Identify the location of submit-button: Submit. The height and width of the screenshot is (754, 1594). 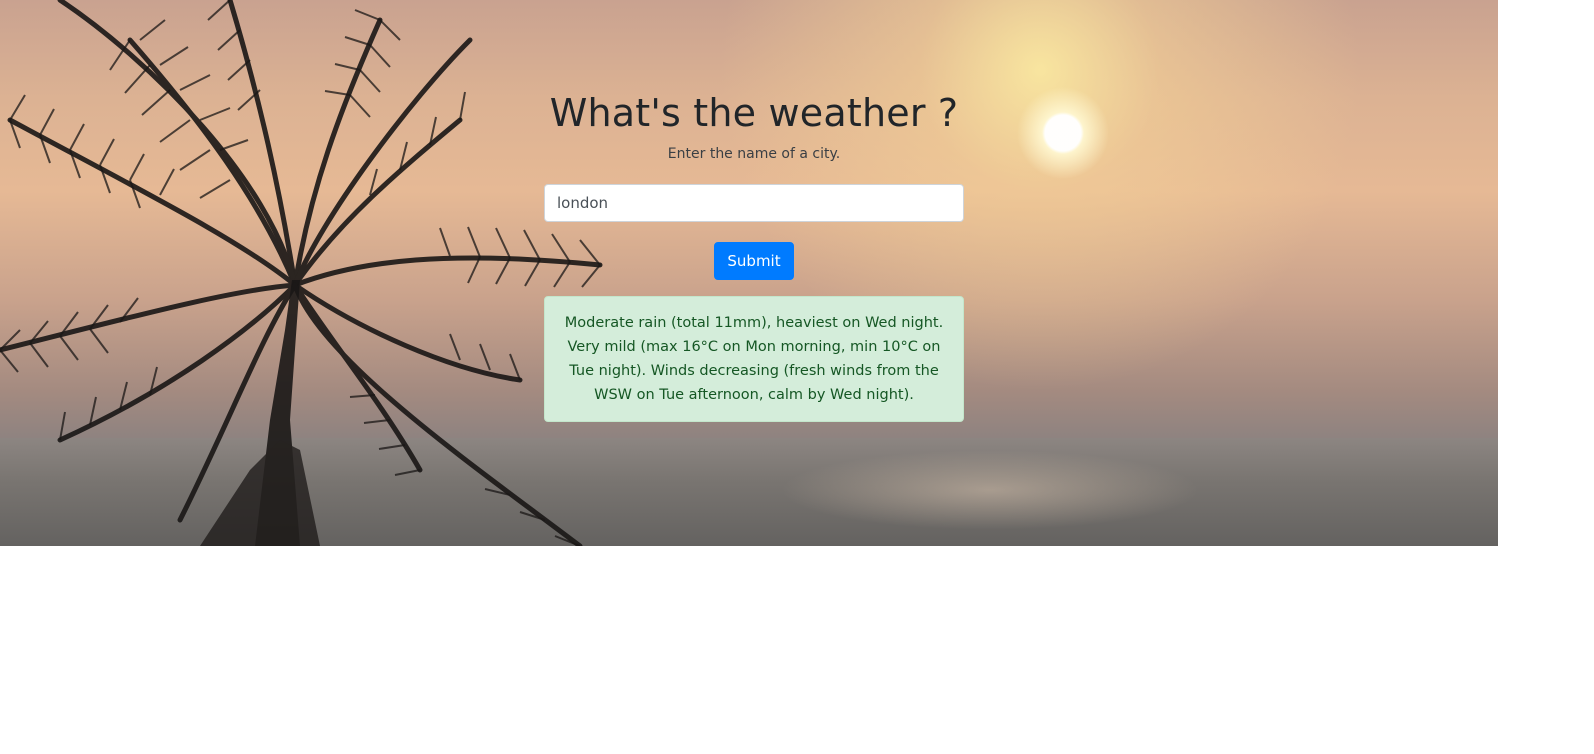
(754, 261).